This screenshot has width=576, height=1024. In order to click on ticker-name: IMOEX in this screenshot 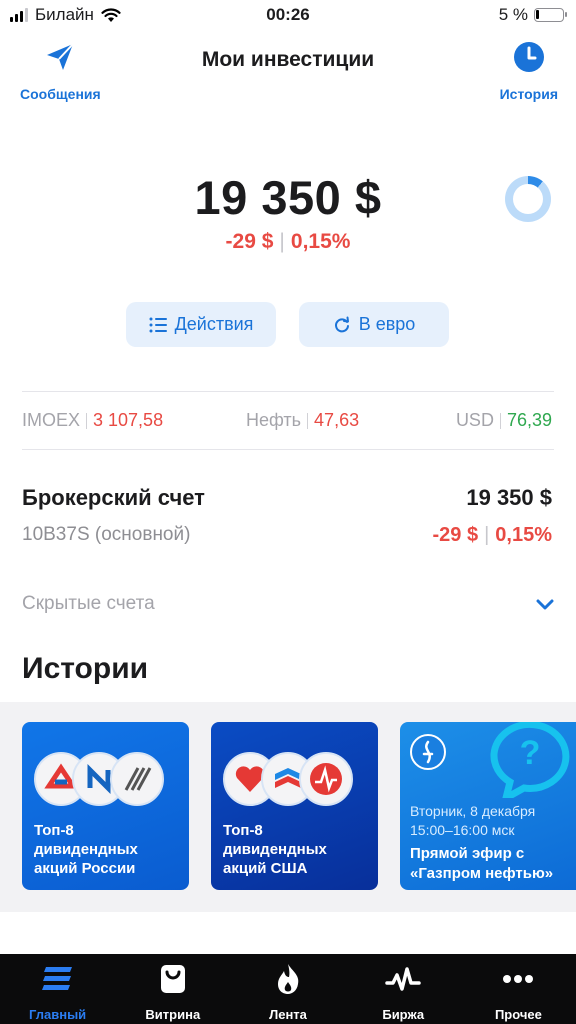, I will do `click(51, 420)`.